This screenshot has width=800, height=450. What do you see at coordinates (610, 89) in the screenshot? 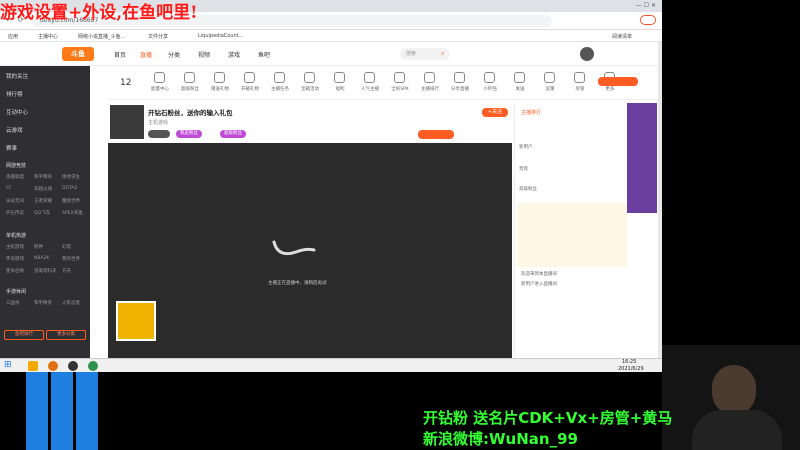
I see `toolbar-item: 更多` at bounding box center [610, 89].